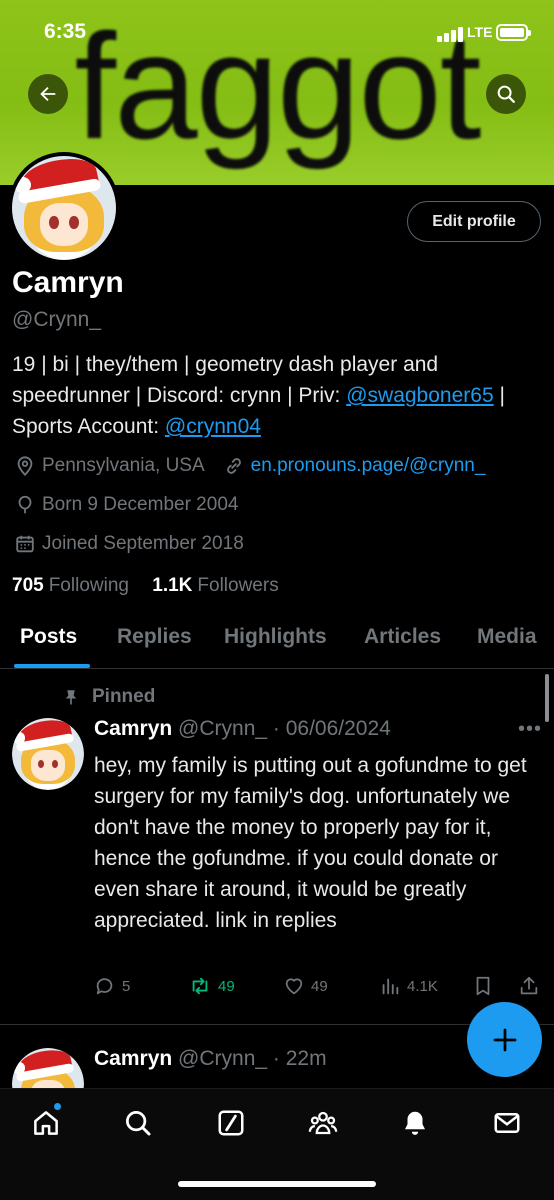  I want to click on calendar-icon, so click(25, 544).